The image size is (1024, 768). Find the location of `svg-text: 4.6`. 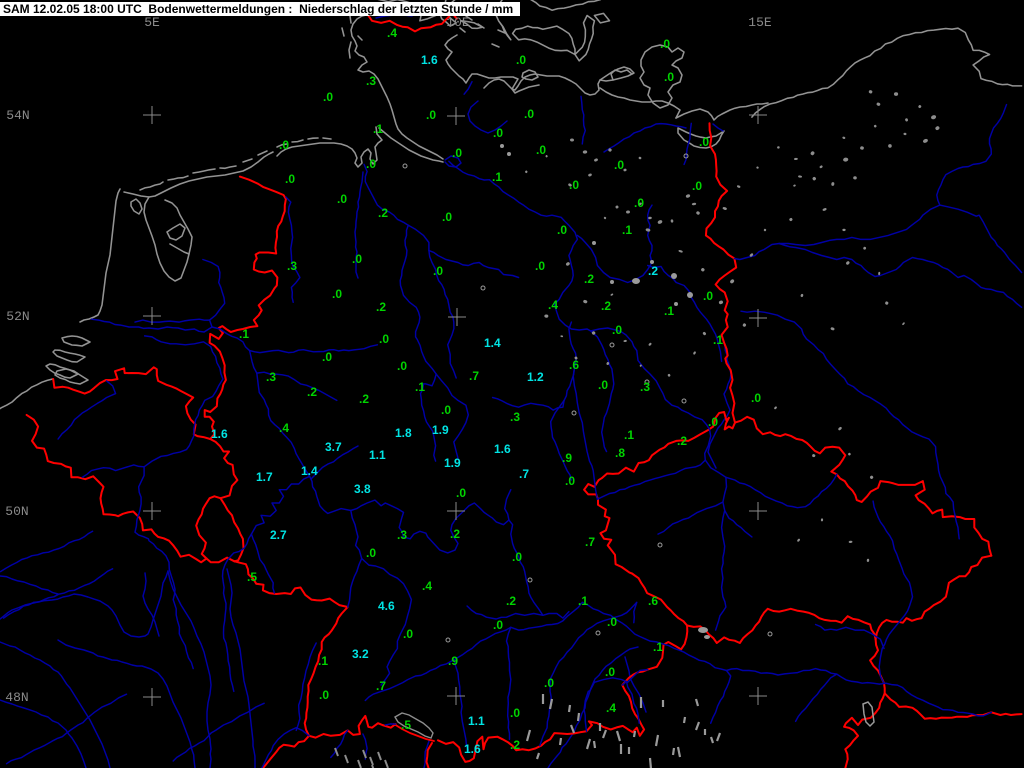

svg-text: 4.6 is located at coordinates (386, 606).